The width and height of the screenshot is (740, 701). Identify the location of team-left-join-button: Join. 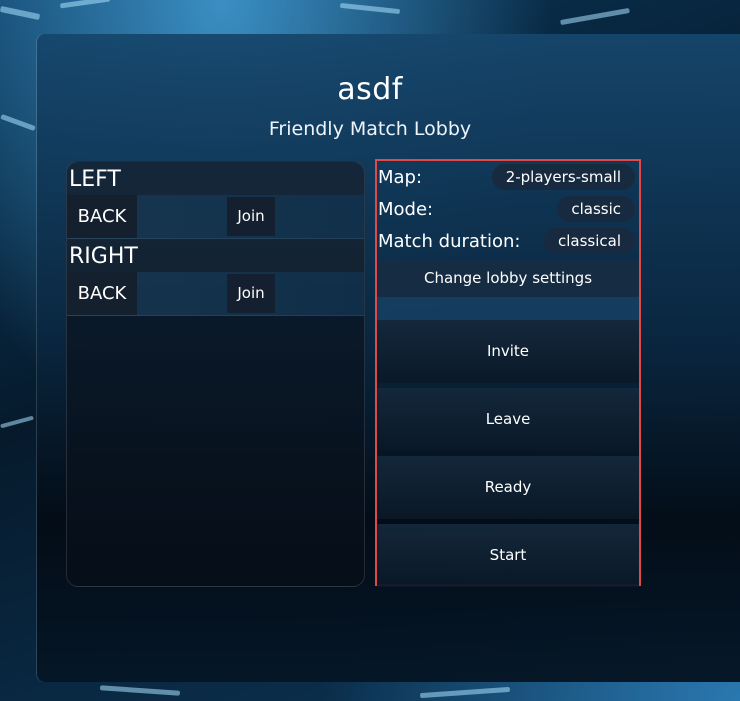
(251, 216).